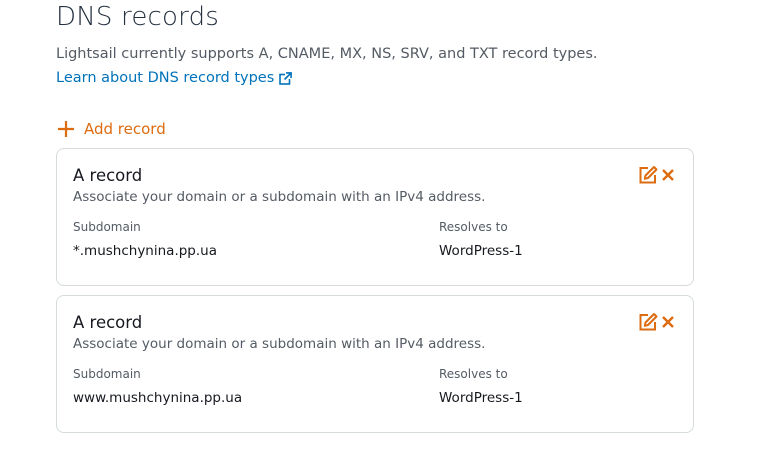  Describe the element at coordinates (138, 17) in the screenshot. I see `page-title: DNS records` at that location.